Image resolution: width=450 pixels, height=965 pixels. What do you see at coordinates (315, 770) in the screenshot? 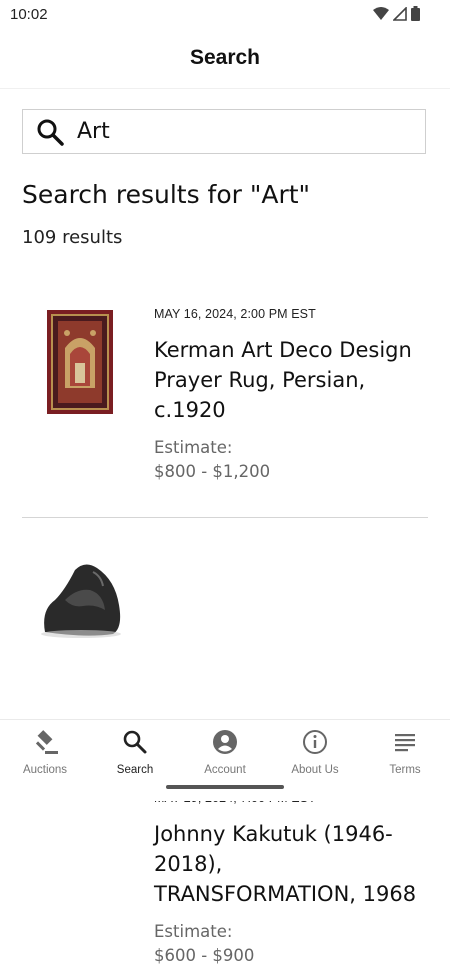
I see `nav-label: About Us` at bounding box center [315, 770].